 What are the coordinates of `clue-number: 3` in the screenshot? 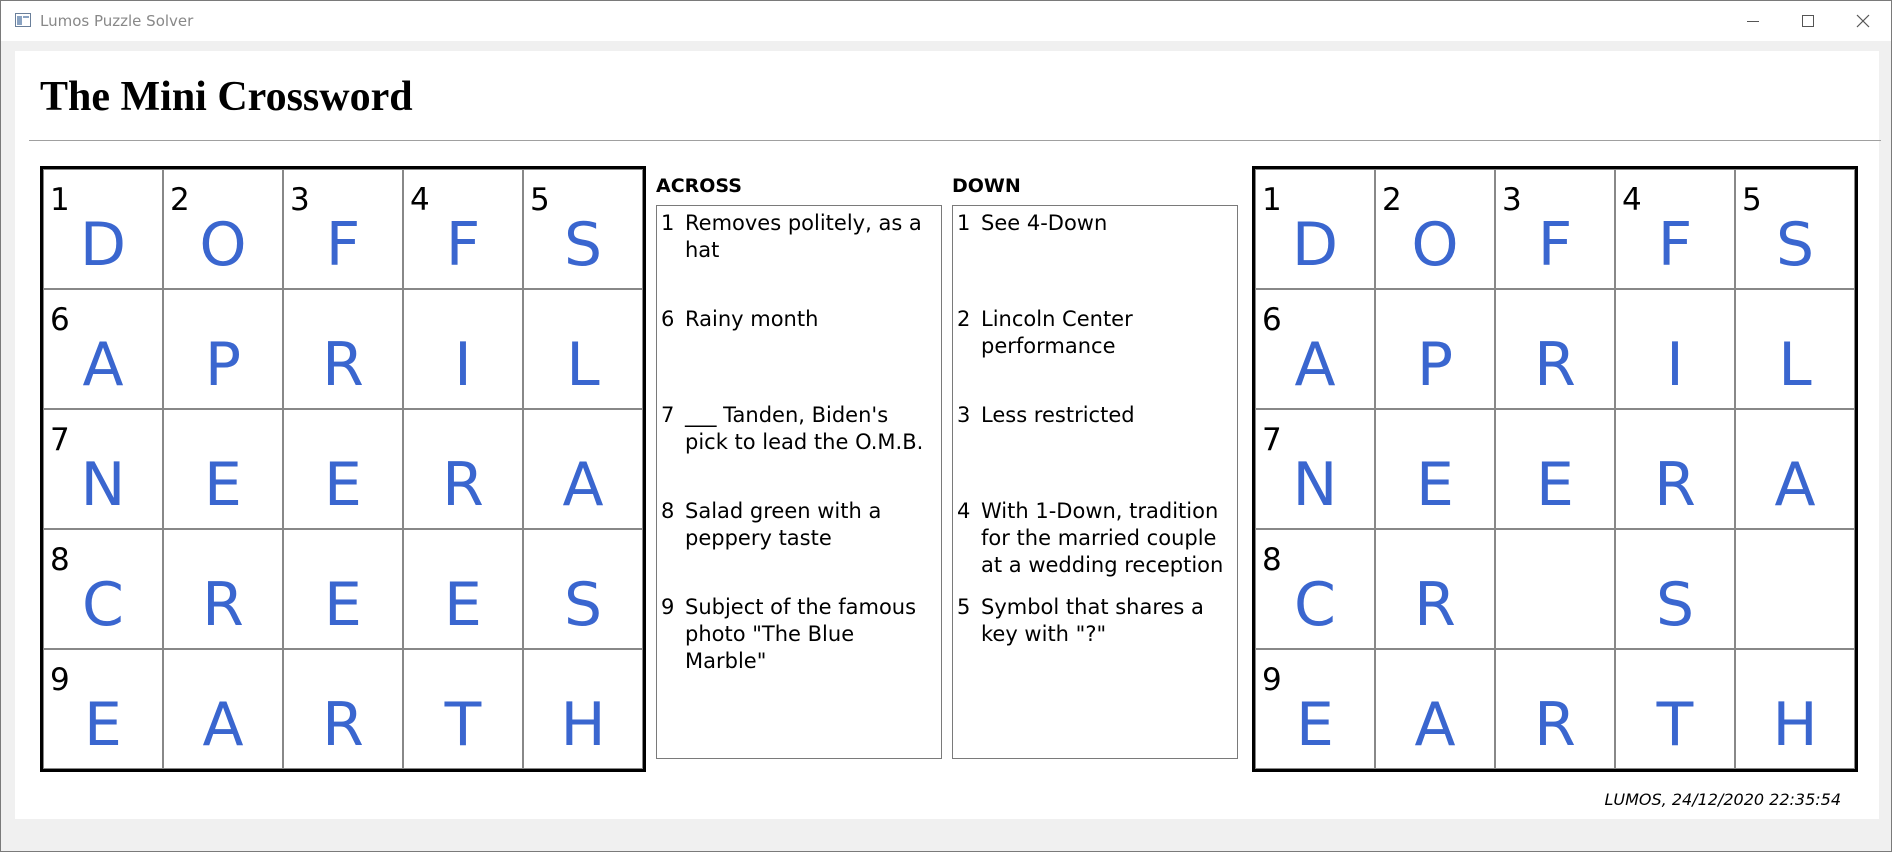 It's located at (964, 415).